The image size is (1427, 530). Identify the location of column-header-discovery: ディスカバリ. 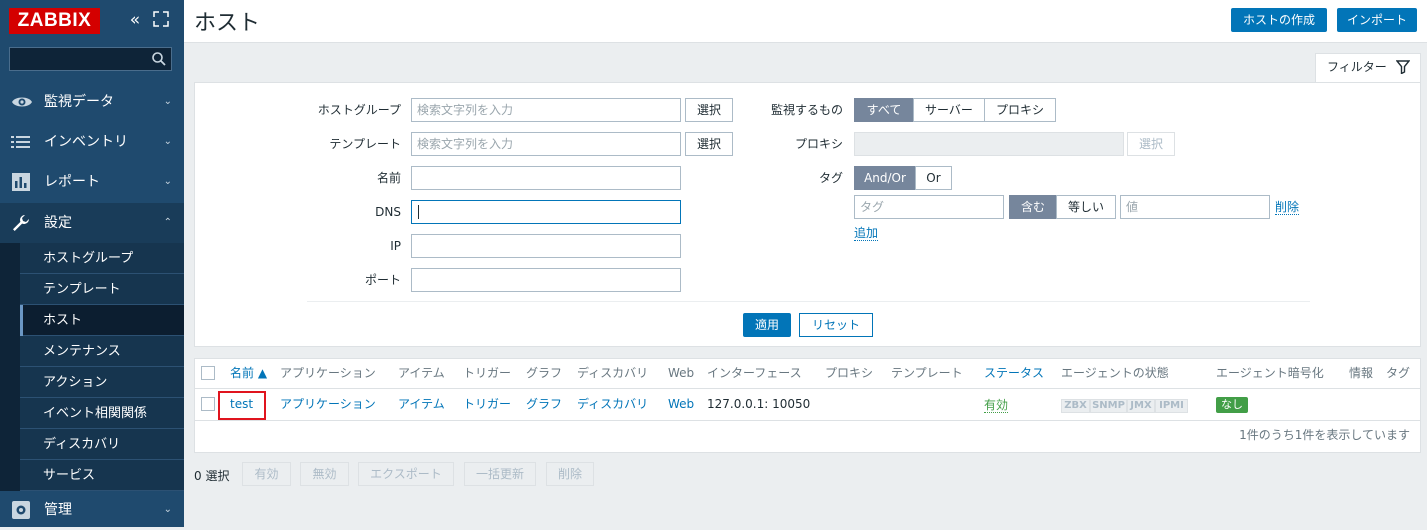
(613, 373).